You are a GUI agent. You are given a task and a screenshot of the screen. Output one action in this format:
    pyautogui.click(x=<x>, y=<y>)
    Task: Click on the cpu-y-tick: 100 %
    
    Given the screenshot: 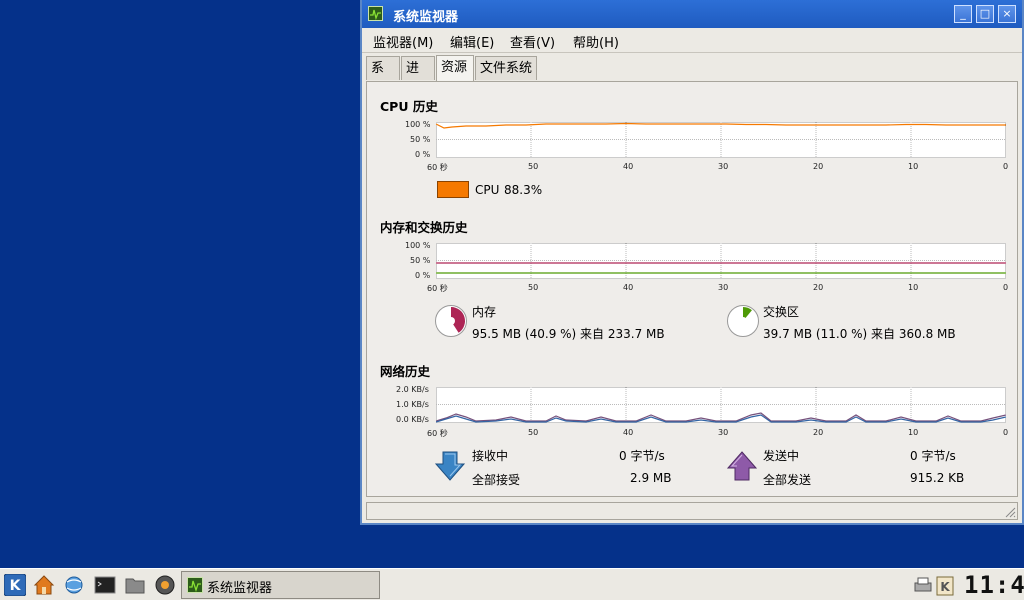 What is the action you would take?
    pyautogui.click(x=418, y=124)
    